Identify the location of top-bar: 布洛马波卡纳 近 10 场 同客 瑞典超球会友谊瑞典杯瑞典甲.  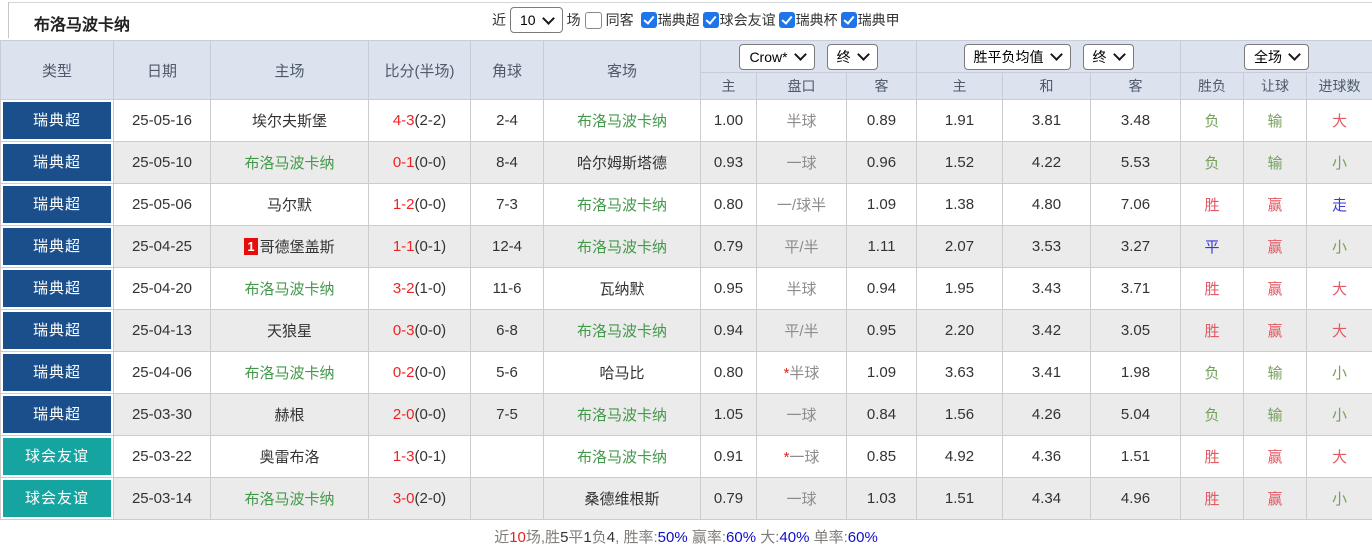
(686, 20).